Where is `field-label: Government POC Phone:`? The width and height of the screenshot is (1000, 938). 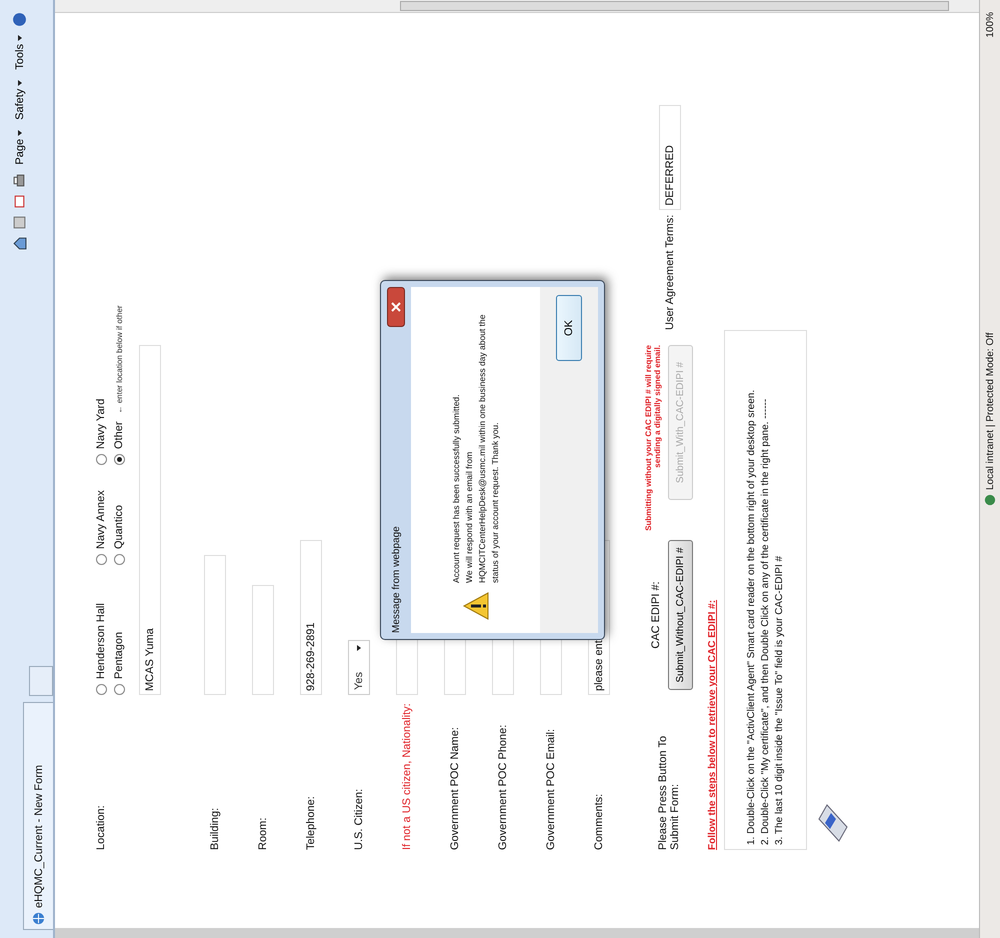 field-label: Government POC Phone: is located at coordinates (503, 787).